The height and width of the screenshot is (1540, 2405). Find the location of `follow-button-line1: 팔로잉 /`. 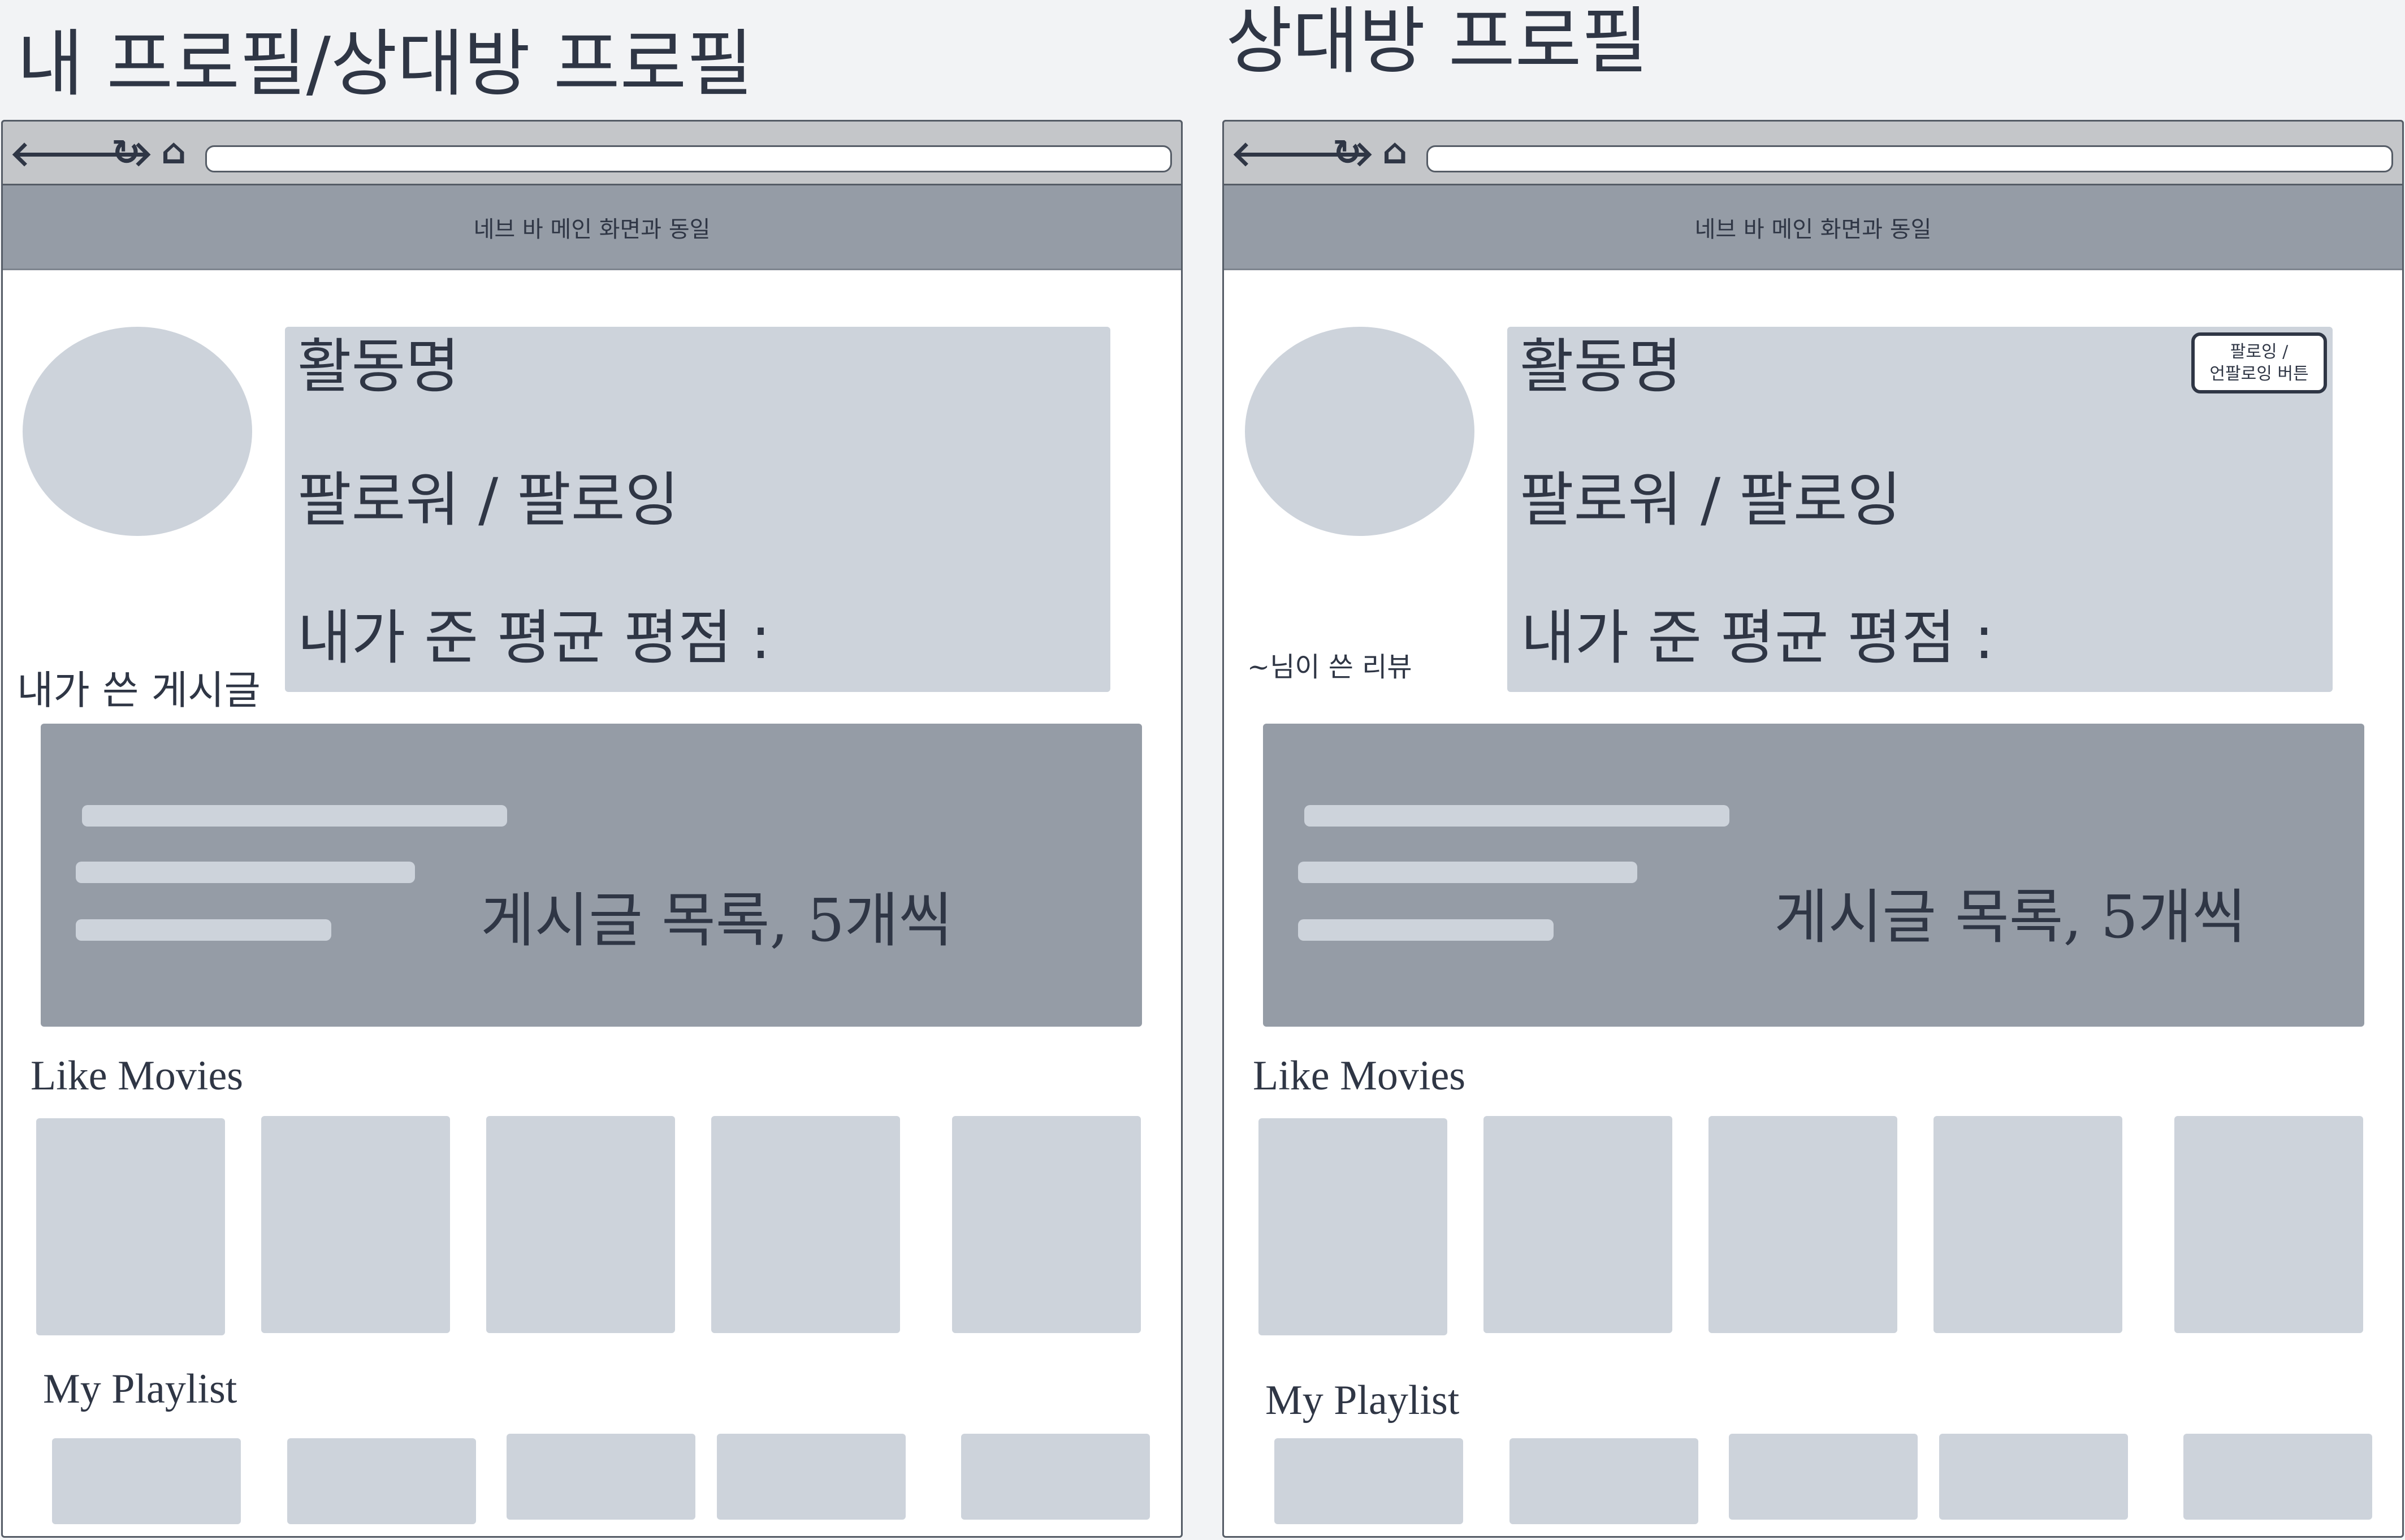

follow-button-line1: 팔로잉 / is located at coordinates (2259, 352).